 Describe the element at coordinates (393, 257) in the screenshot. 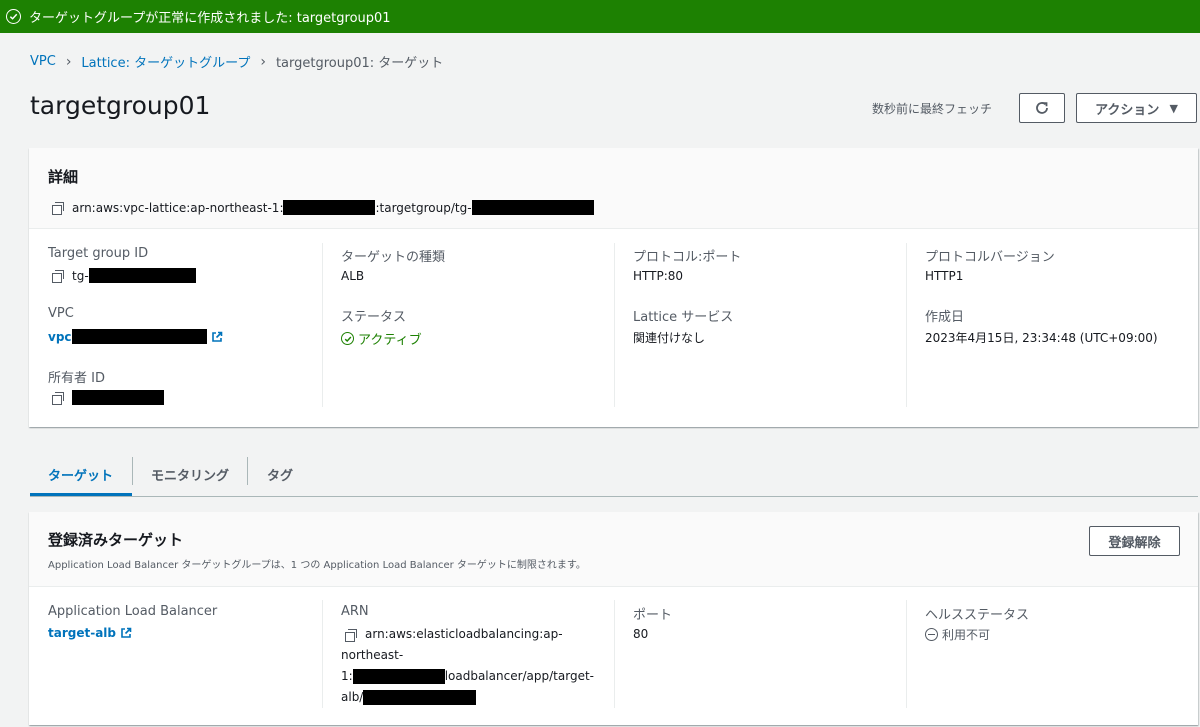

I see `target-type-label: ターゲットの種類` at that location.